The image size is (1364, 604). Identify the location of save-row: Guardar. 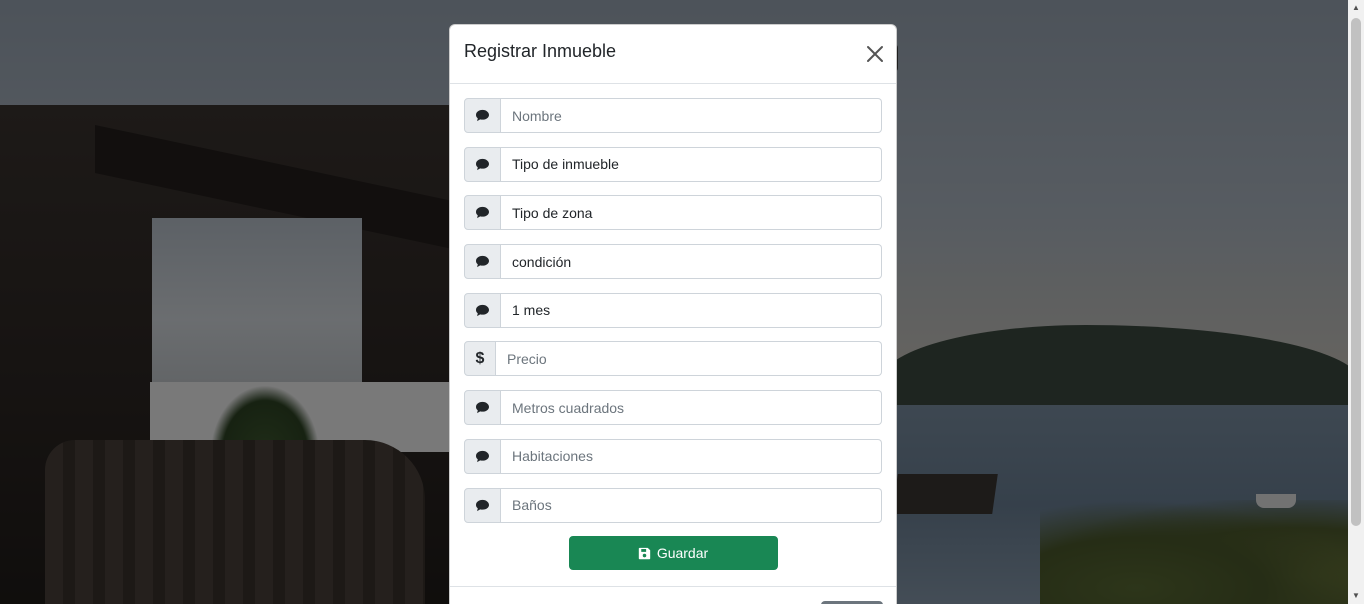
(673, 553).